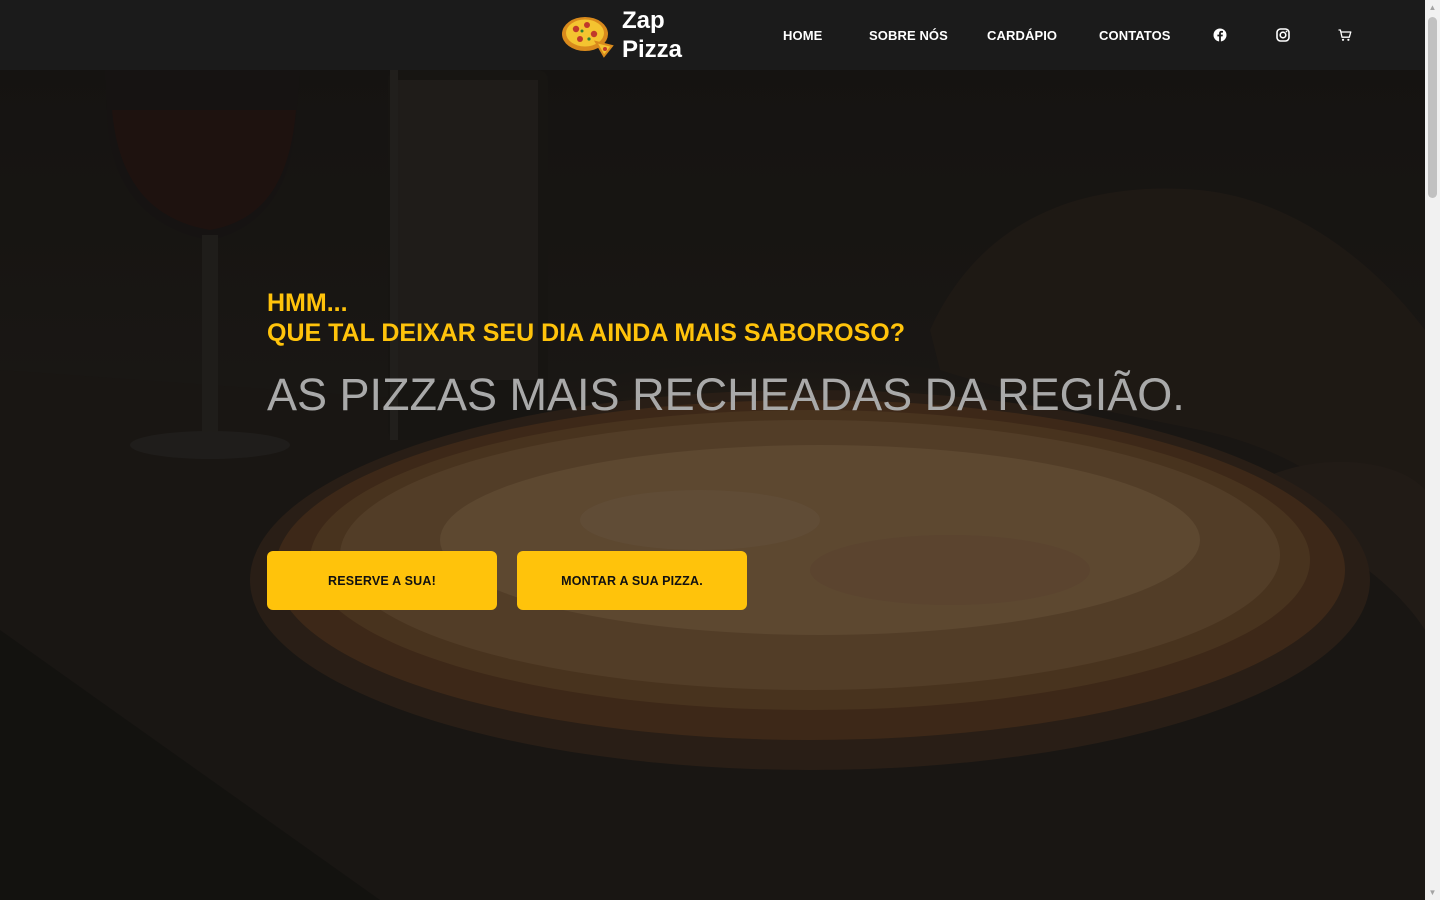 The width and height of the screenshot is (1440, 900). Describe the element at coordinates (632, 580) in the screenshot. I see `build-pizza-button: MONTAR A SUA PIZZA.` at that location.